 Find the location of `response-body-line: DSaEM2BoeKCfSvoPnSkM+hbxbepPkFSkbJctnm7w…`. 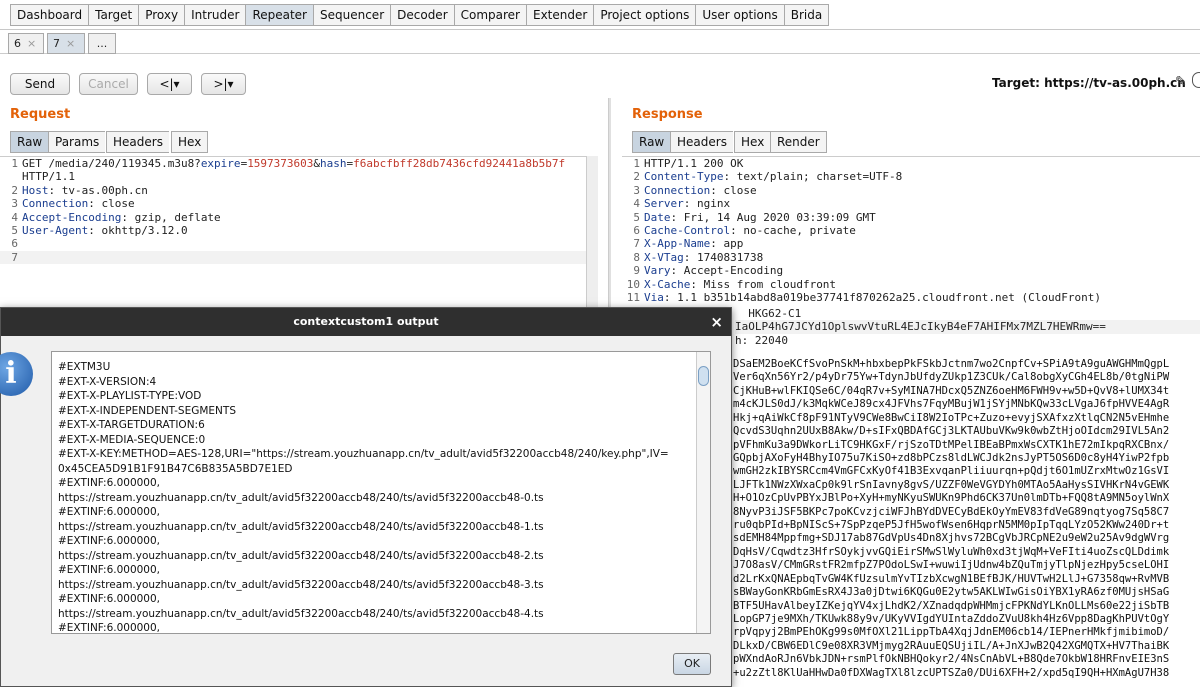

response-body-line: DSaEM2BoeKCfSvoPnSkM+hbxbepPkFSkbJctnm7w… is located at coordinates (951, 364).